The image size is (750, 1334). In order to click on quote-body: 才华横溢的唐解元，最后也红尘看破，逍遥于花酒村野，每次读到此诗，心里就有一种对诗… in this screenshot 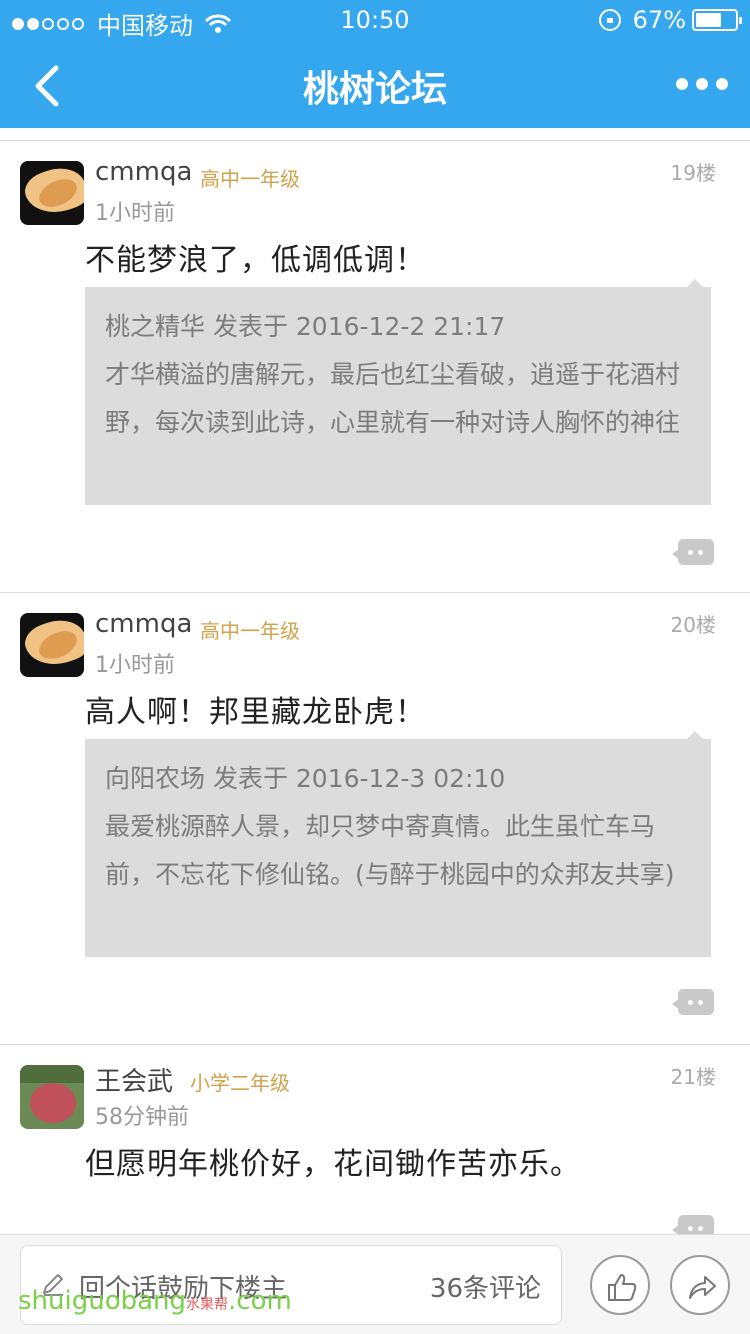, I will do `click(393, 398)`.